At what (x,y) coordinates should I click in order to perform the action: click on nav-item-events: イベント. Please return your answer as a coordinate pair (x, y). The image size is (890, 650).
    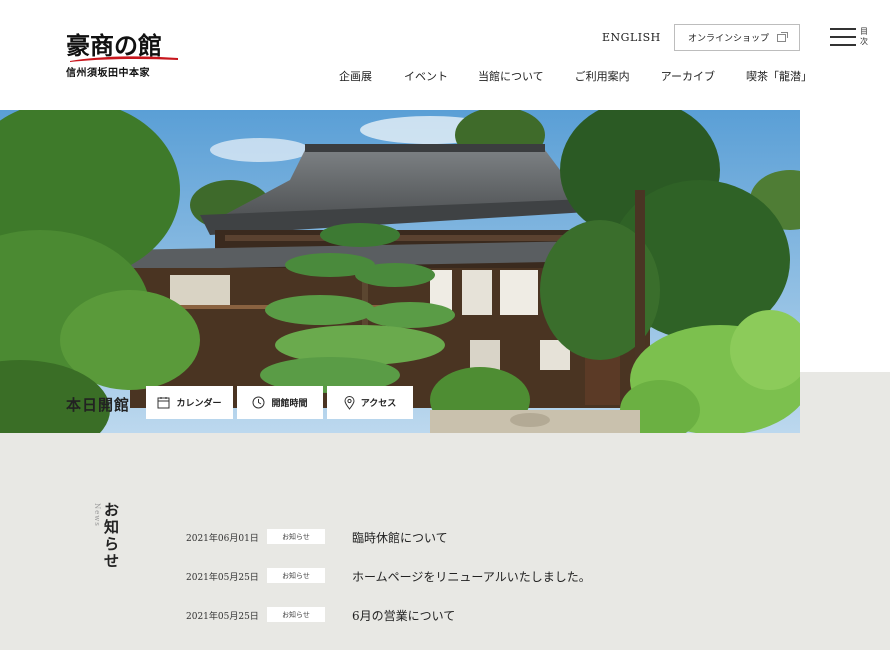
    Looking at the image, I should click on (426, 76).